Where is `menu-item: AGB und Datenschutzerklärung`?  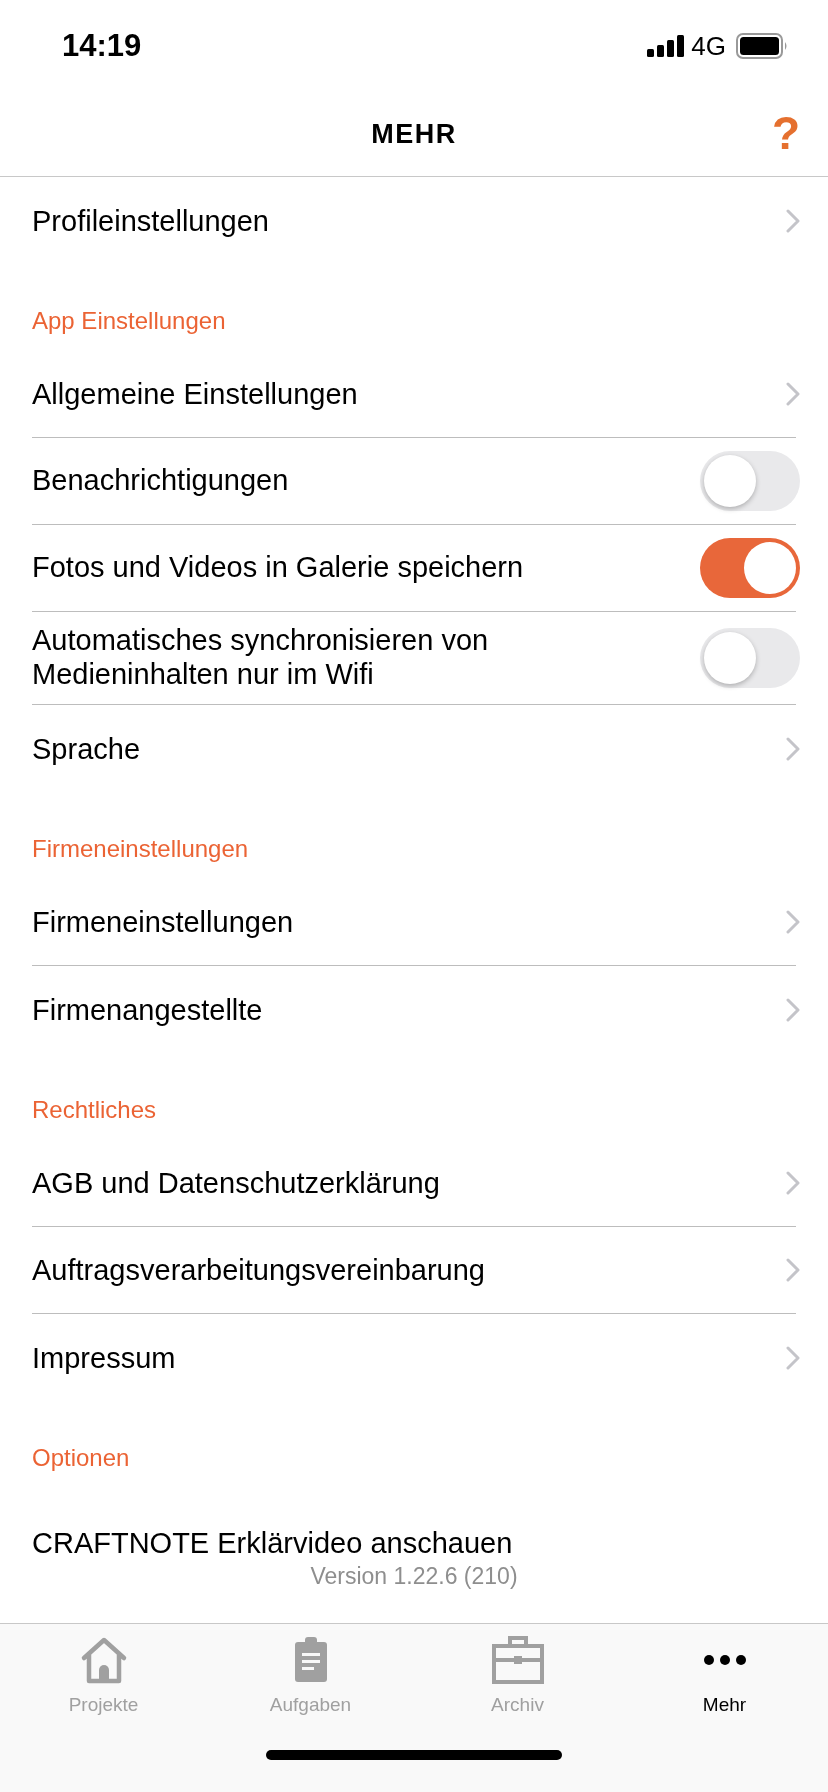
menu-item: AGB und Datenschutzerklärung is located at coordinates (236, 1183).